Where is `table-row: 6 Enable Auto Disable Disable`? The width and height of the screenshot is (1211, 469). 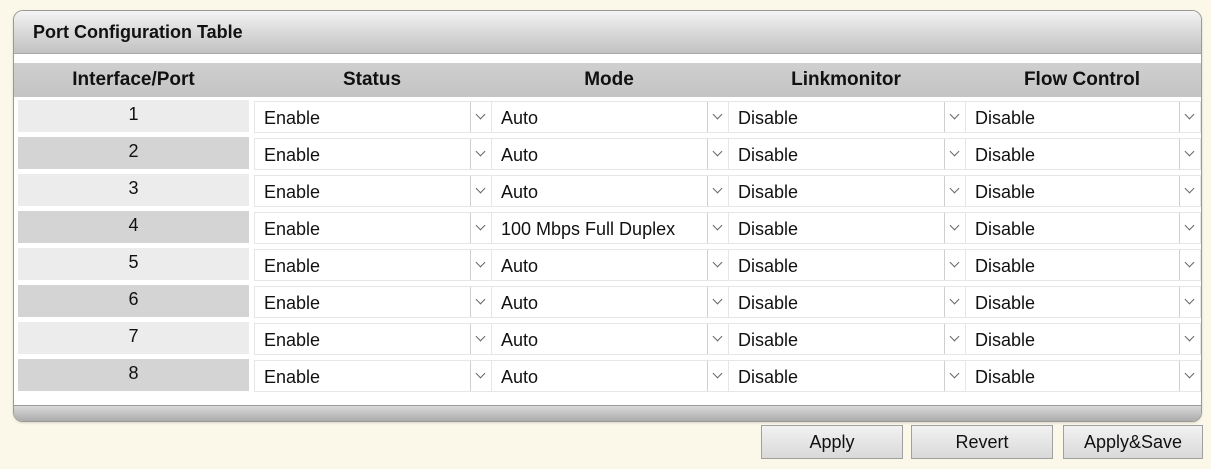 table-row: 6 Enable Auto Disable Disable is located at coordinates (607, 303).